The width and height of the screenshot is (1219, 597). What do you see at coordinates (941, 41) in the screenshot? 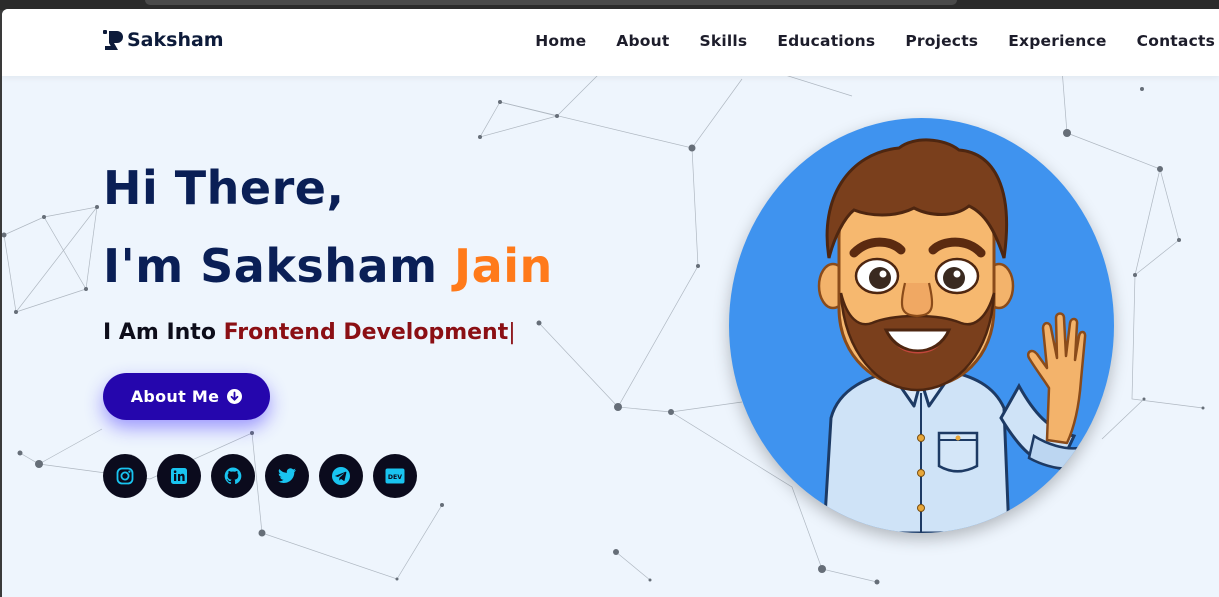
I see `nav-projects: Projects` at bounding box center [941, 41].